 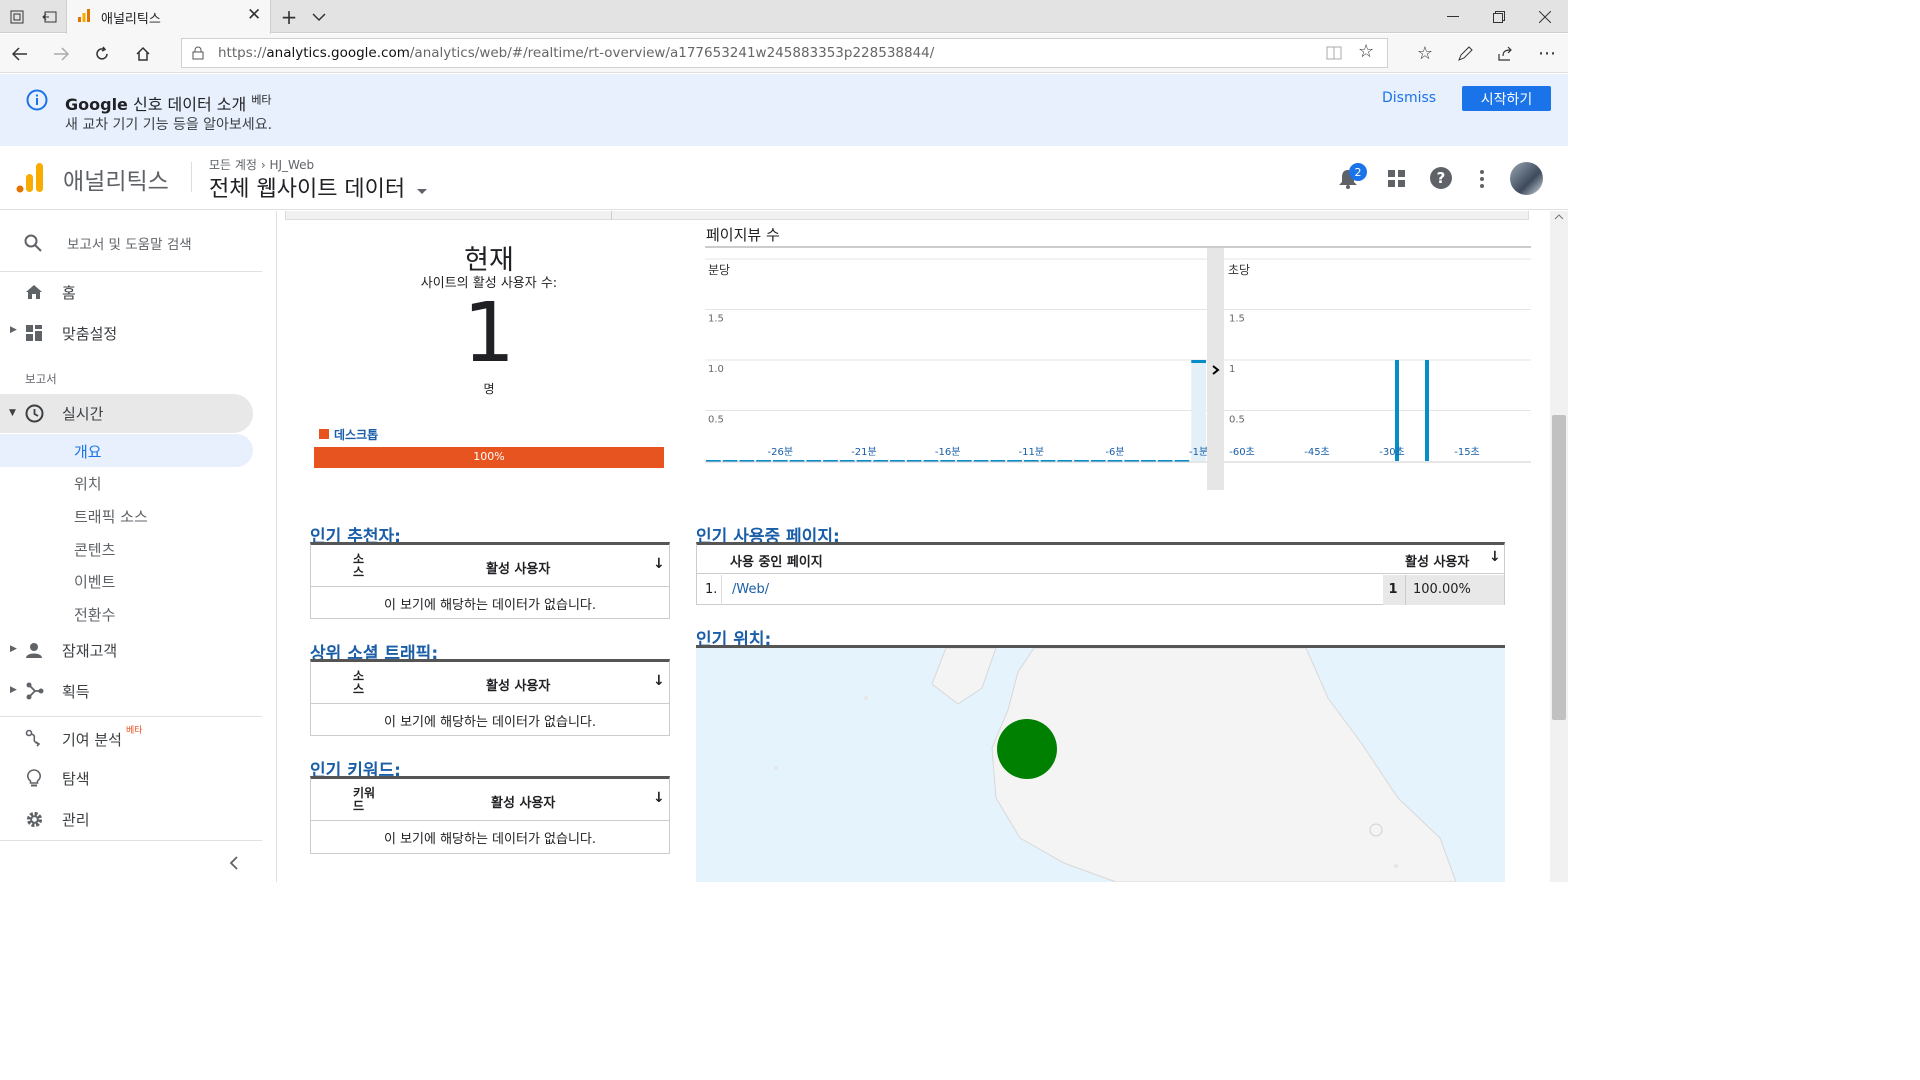 I want to click on sidebar-item-acquisition: ▶ 획득, so click(x=131, y=691).